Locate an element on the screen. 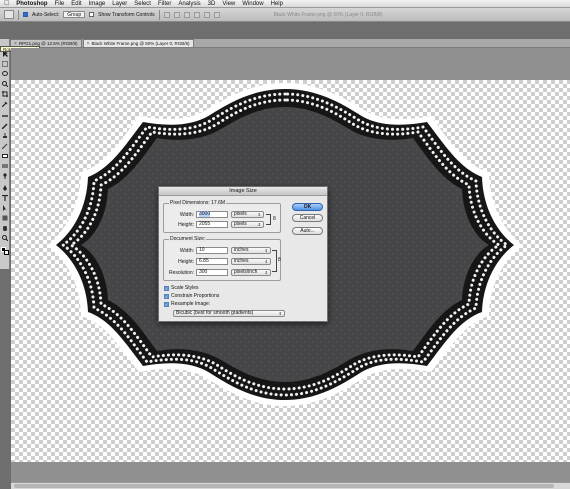 The height and width of the screenshot is (489, 570). dialog-title: Image Size is located at coordinates (243, 191).